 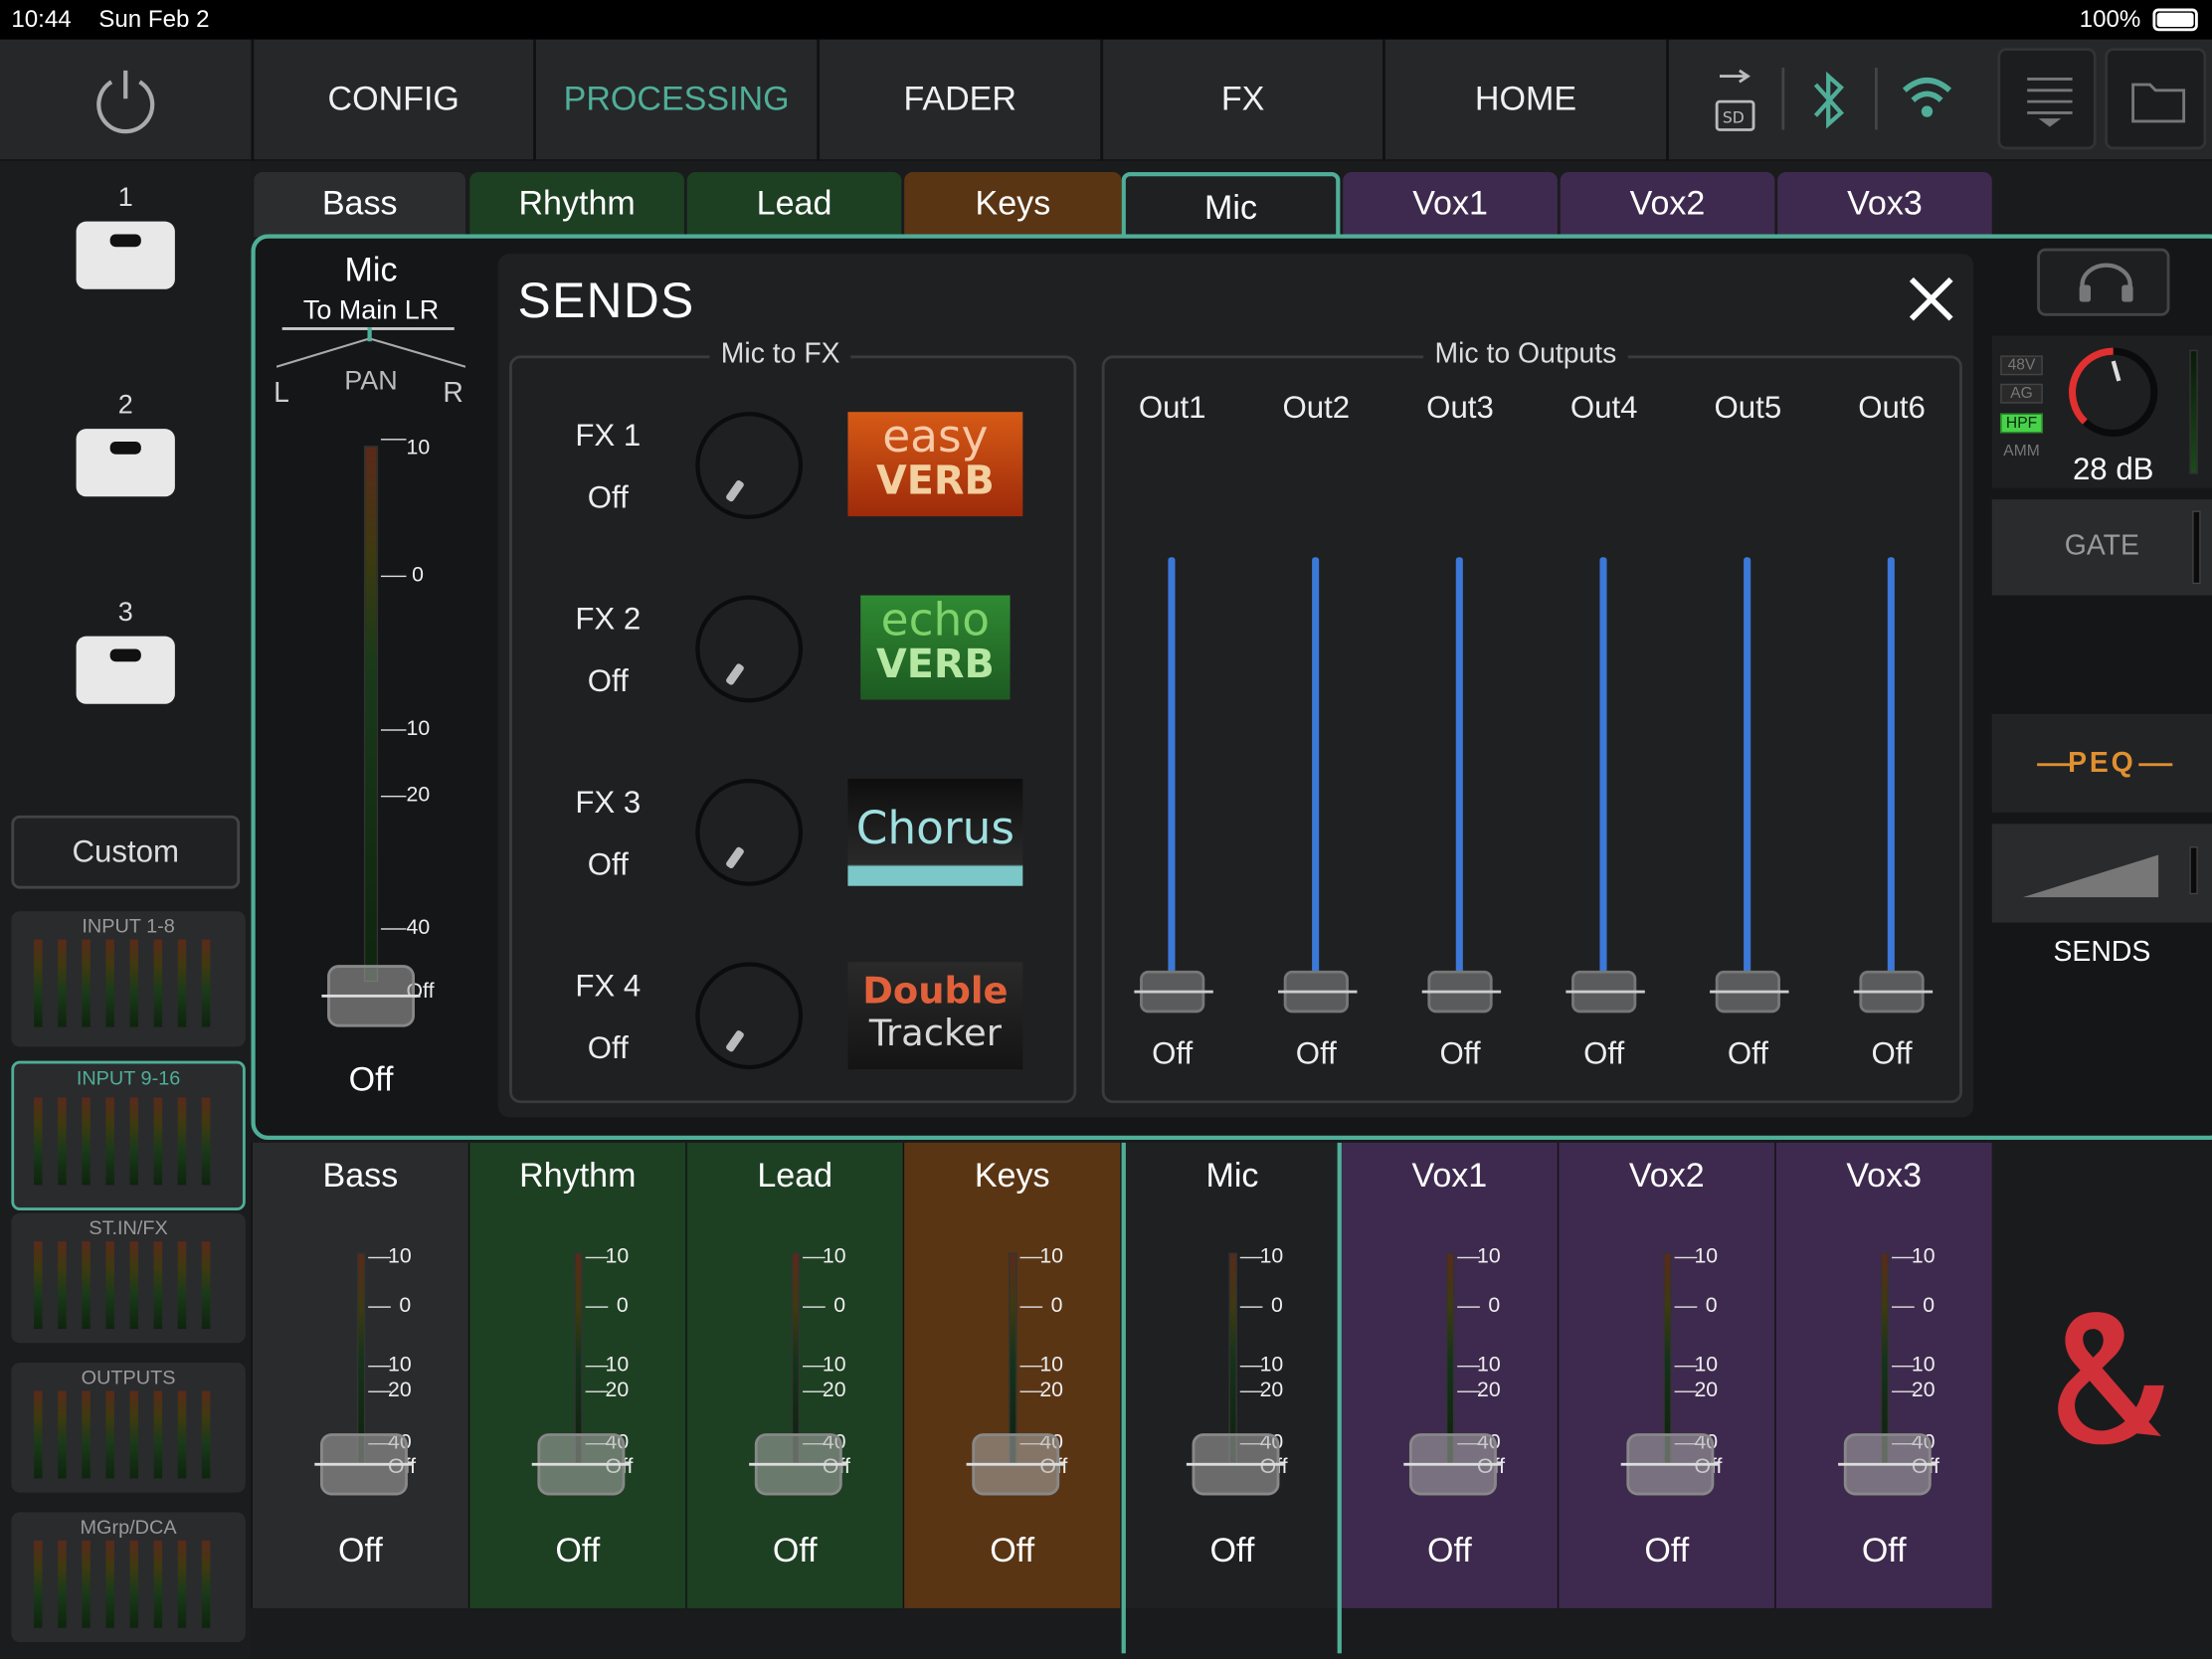 What do you see at coordinates (128, 1278) in the screenshot?
I see `bank-st-in-fx: ST.IN/FX` at bounding box center [128, 1278].